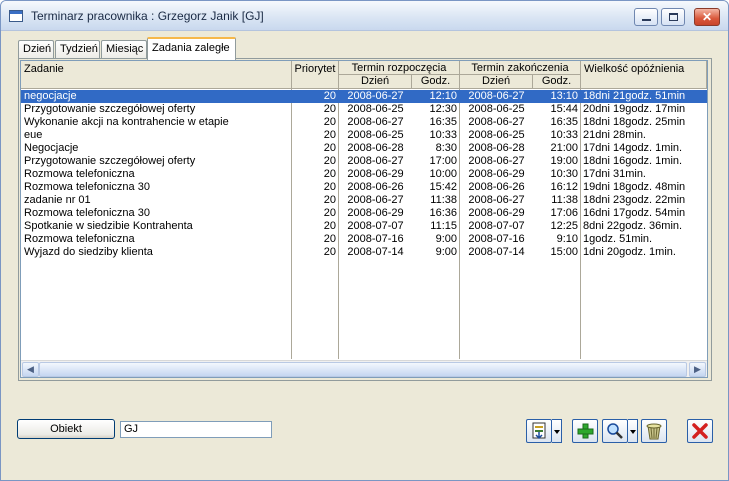 This screenshot has height=481, width=729. What do you see at coordinates (564, 174) in the screenshot?
I see `cell-end-godz: 10:30` at bounding box center [564, 174].